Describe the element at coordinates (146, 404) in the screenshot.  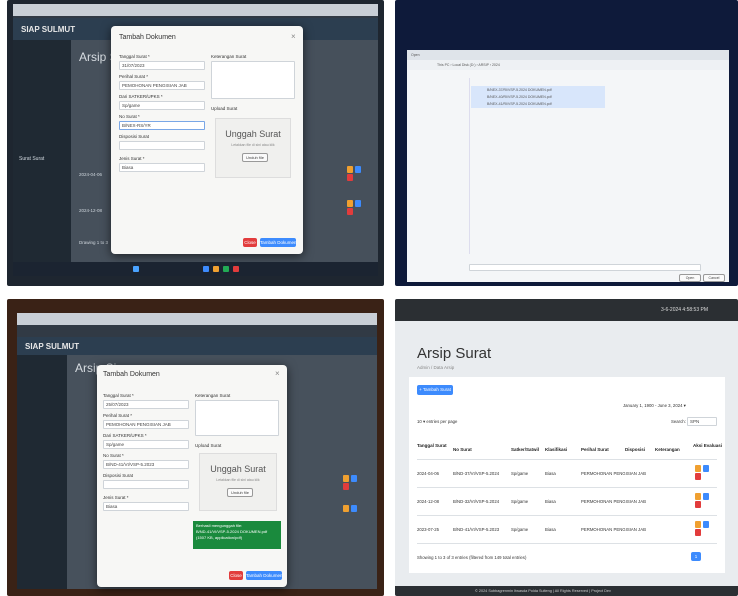
I see `tanggal-input: 25/07/2023` at that location.